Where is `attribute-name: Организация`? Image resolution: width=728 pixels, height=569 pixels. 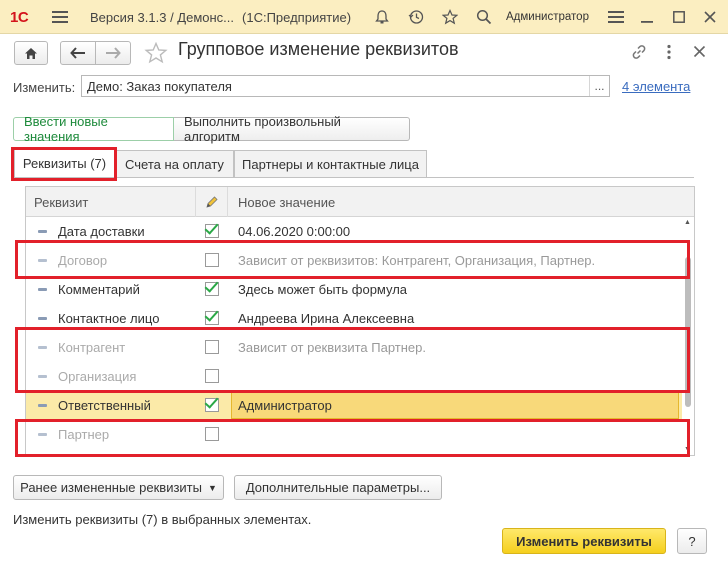
attribute-name: Организация is located at coordinates (97, 376).